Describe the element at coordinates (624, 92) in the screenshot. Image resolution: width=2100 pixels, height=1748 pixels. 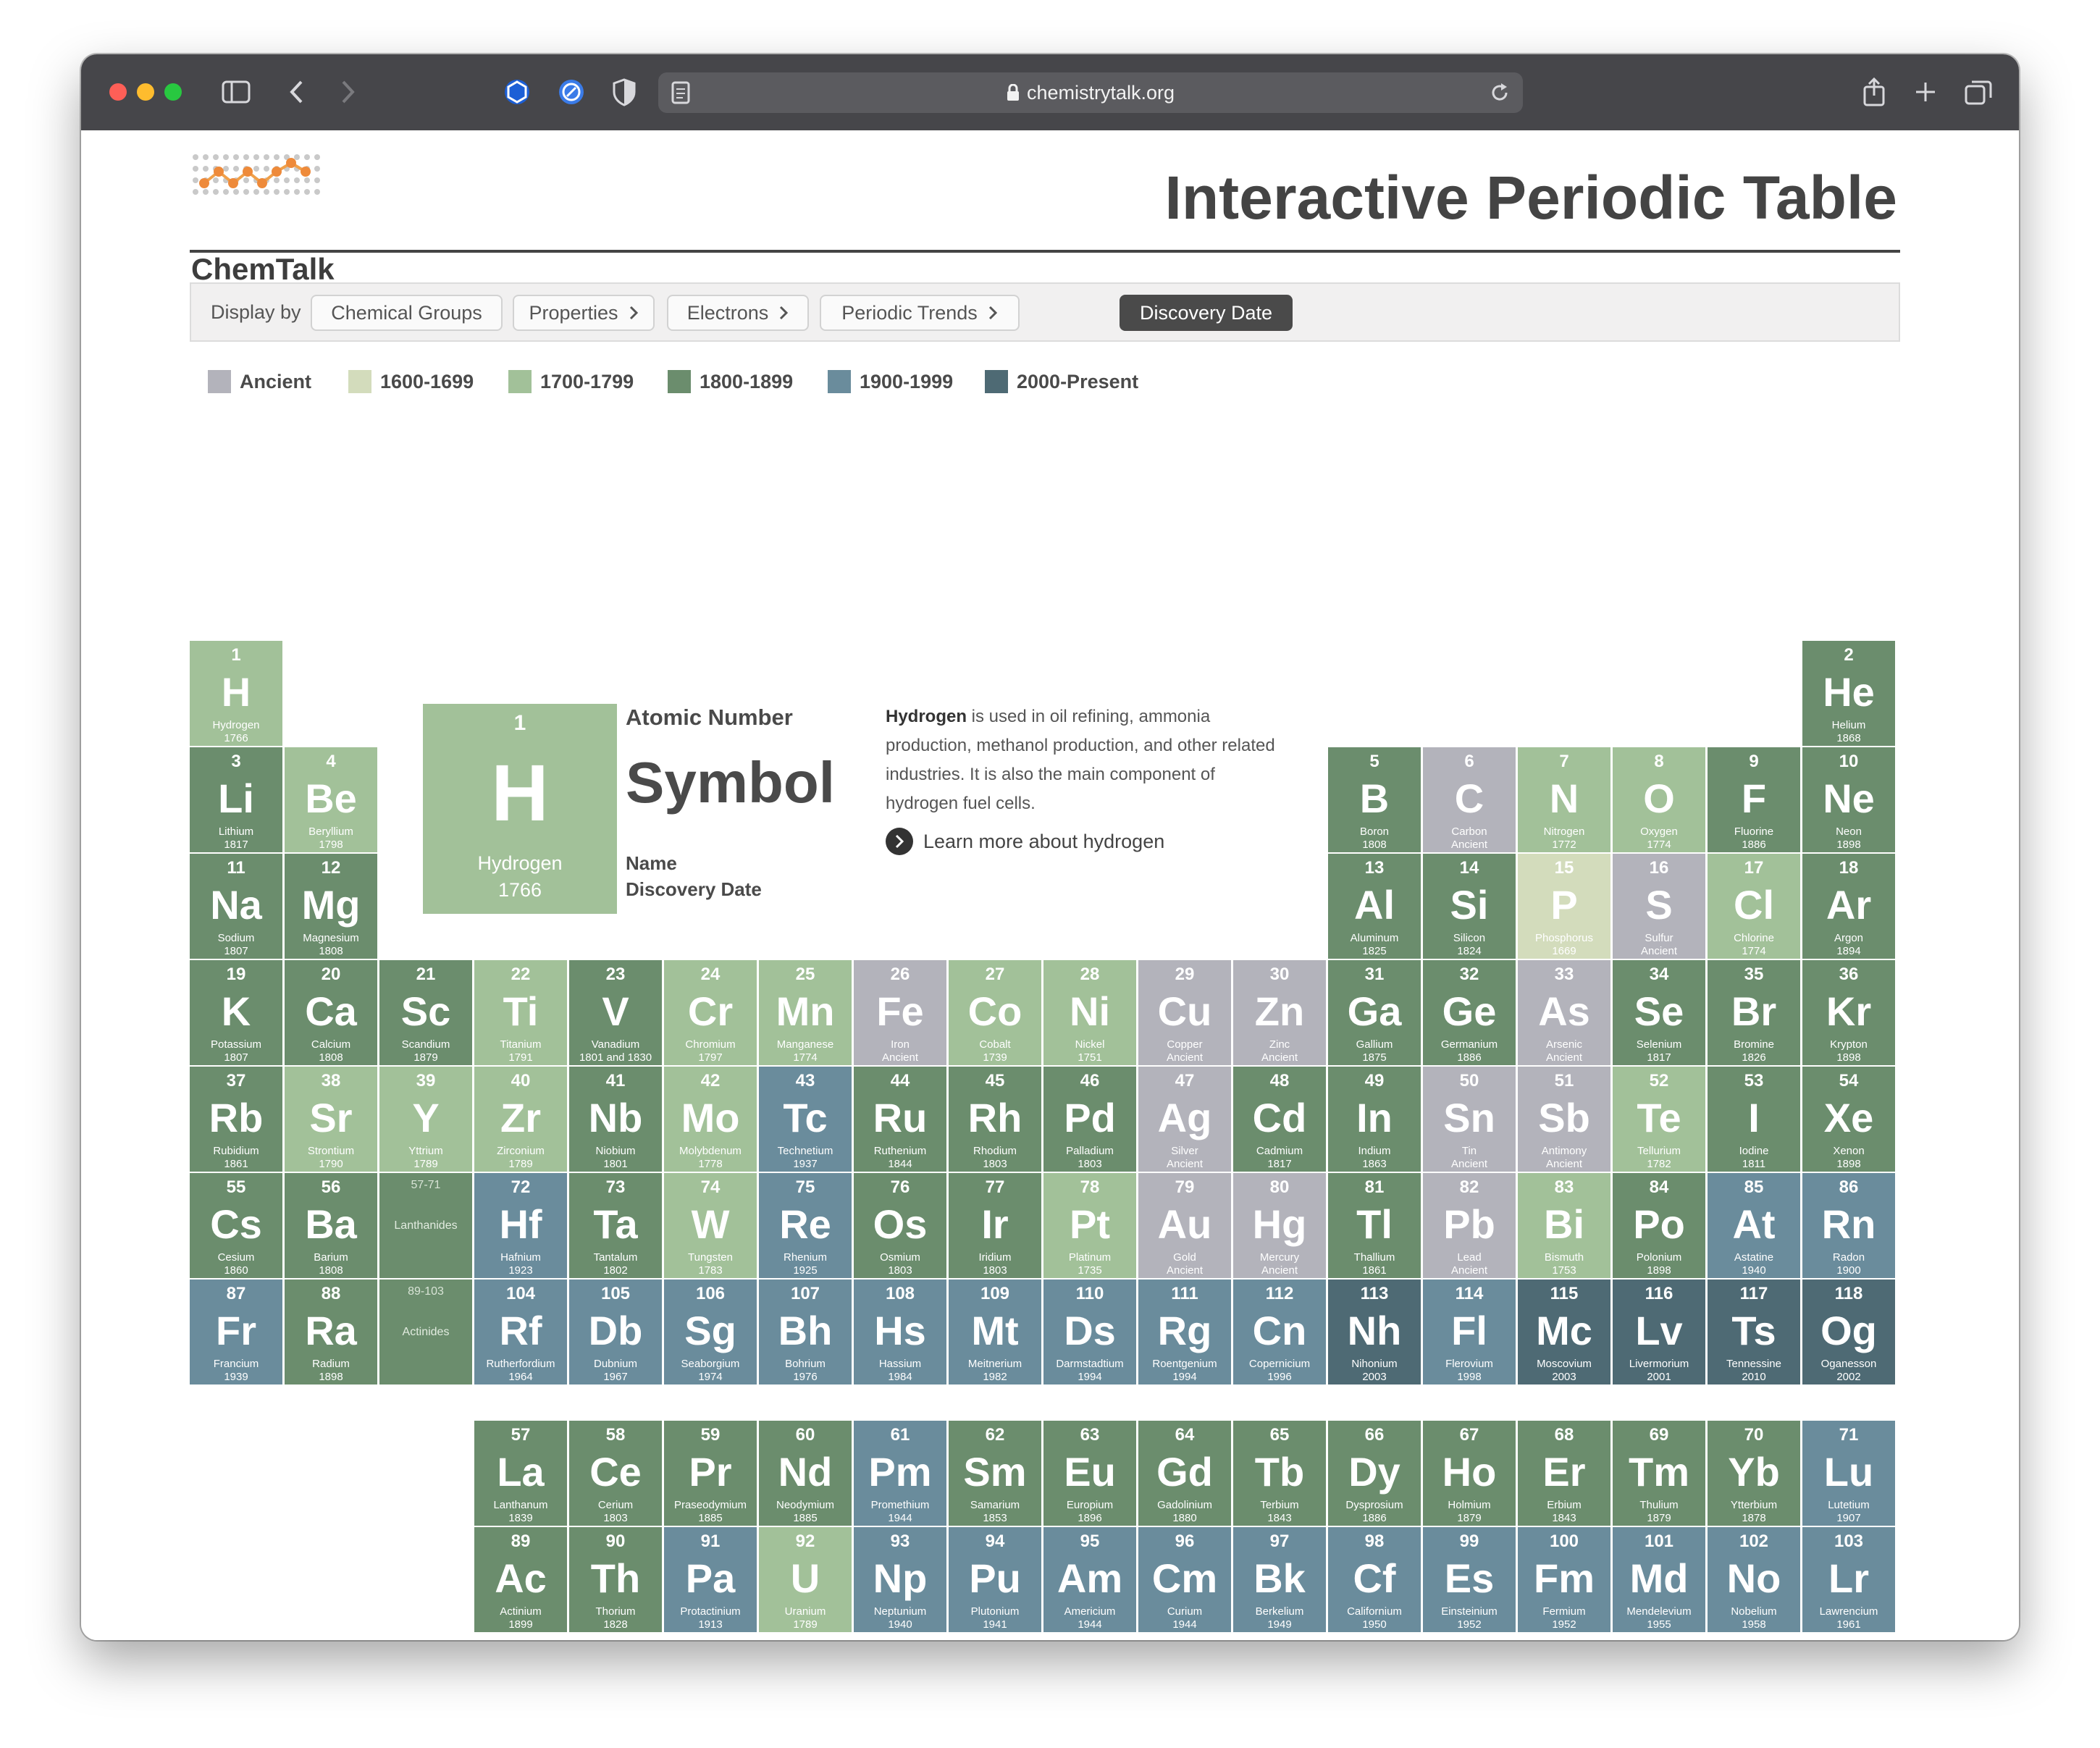
I see `privacy-shield-icon` at that location.